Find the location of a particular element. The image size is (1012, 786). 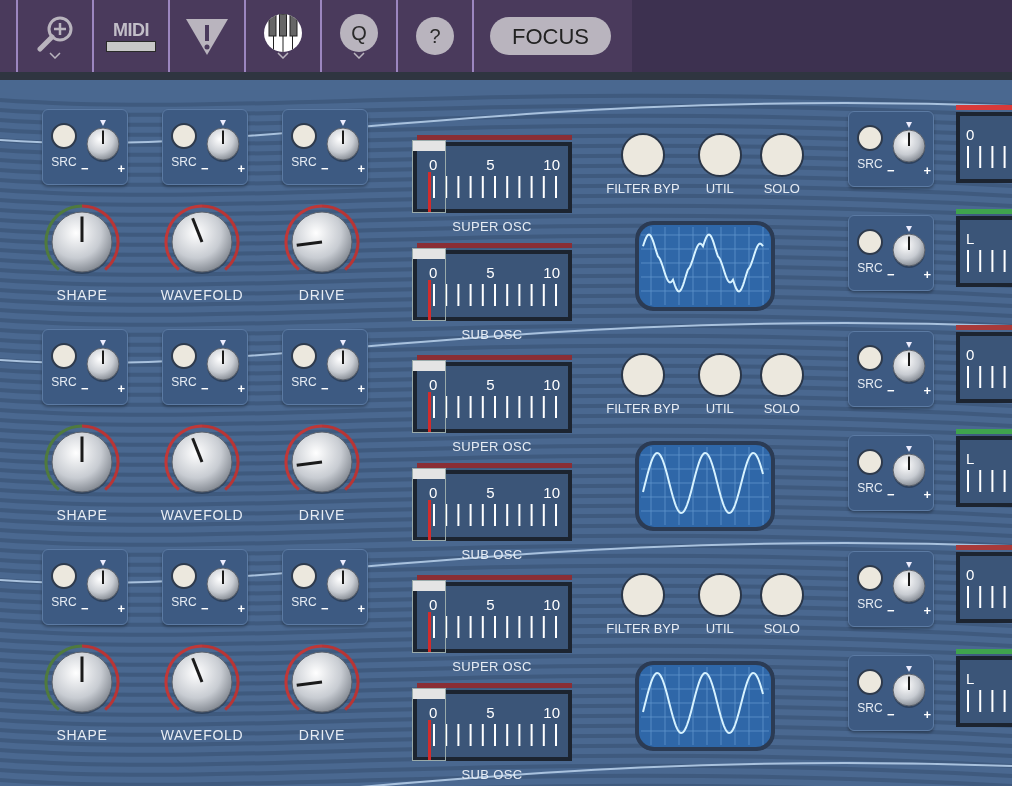

knob-label: WAVEFOLD is located at coordinates (202, 735).